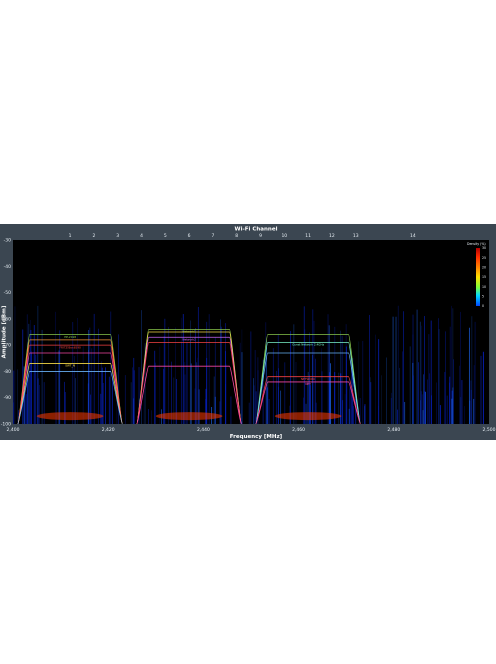  Describe the element at coordinates (413, 236) in the screenshot. I see `channel-tick-label: 14` at that location.